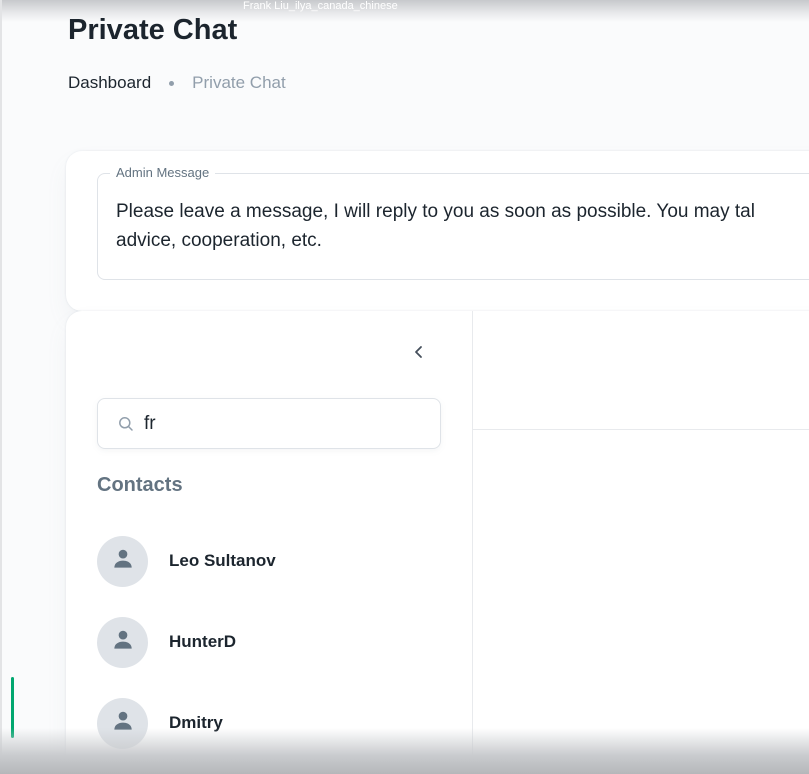 The width and height of the screenshot is (809, 774). I want to click on left-rail-edge, so click(1, 387).